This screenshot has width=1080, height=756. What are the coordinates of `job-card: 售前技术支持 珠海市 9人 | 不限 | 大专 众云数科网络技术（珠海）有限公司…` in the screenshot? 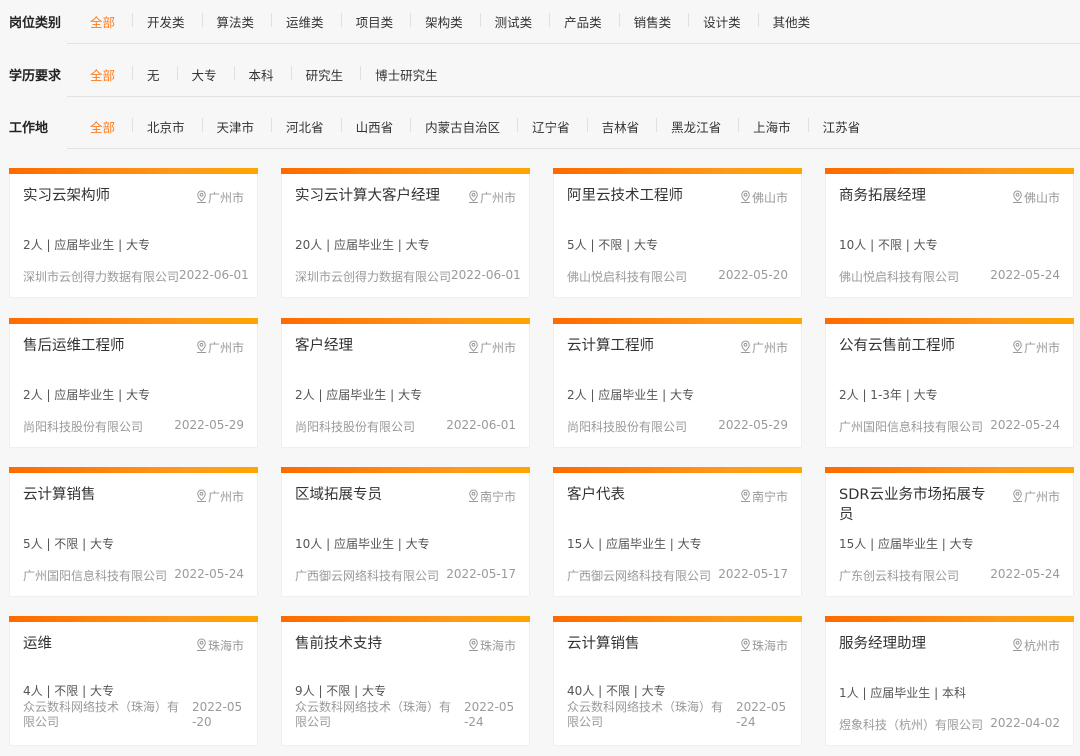 It's located at (405, 681).